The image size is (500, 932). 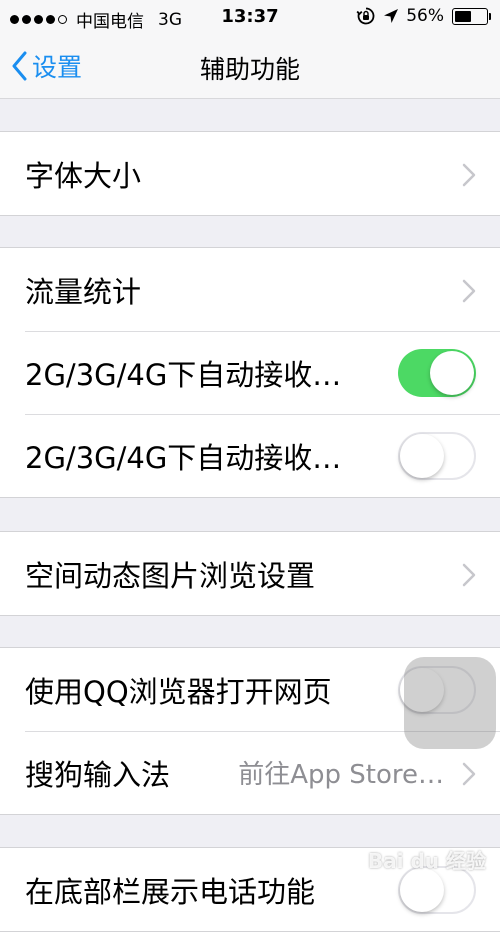 I want to click on assistive-touch-button, so click(x=450, y=703).